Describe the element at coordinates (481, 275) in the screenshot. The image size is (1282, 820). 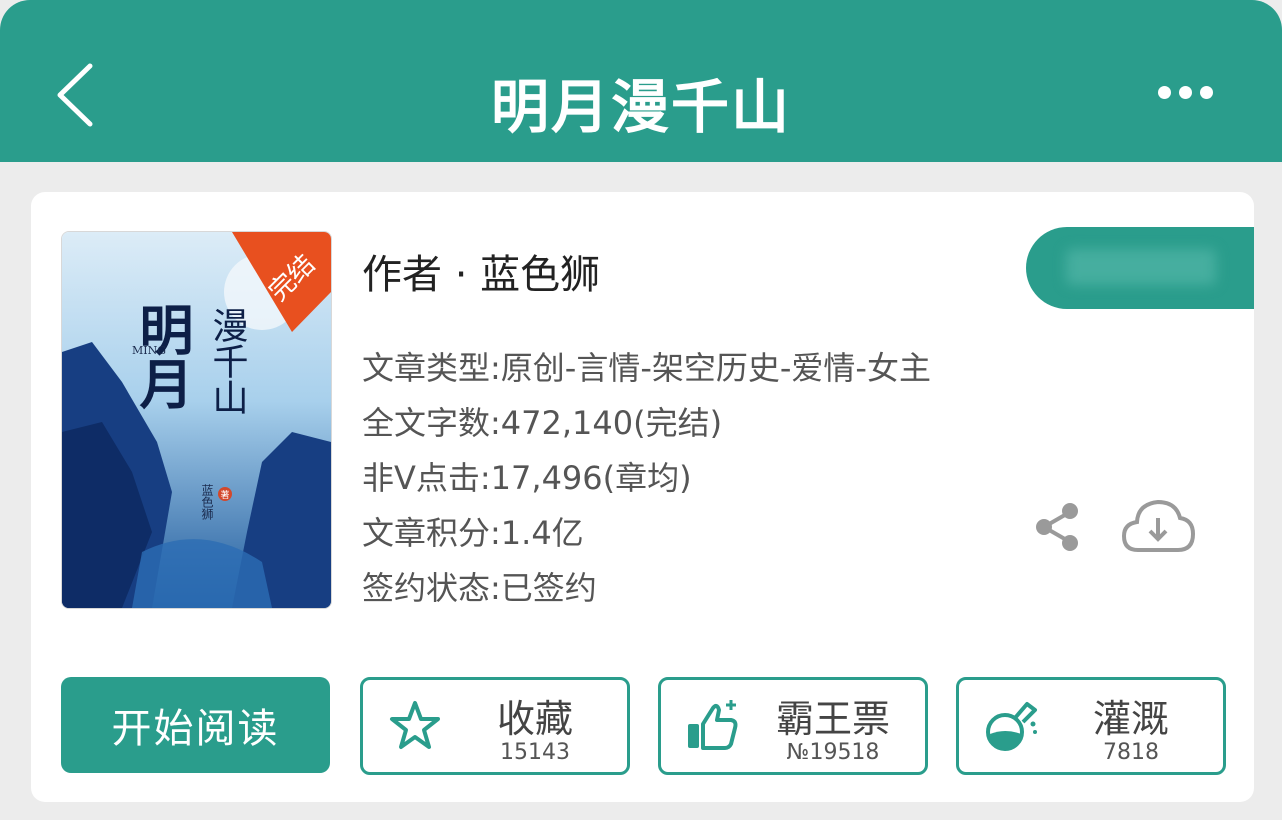
I see `book-author: 作者 · 蓝色狮` at that location.